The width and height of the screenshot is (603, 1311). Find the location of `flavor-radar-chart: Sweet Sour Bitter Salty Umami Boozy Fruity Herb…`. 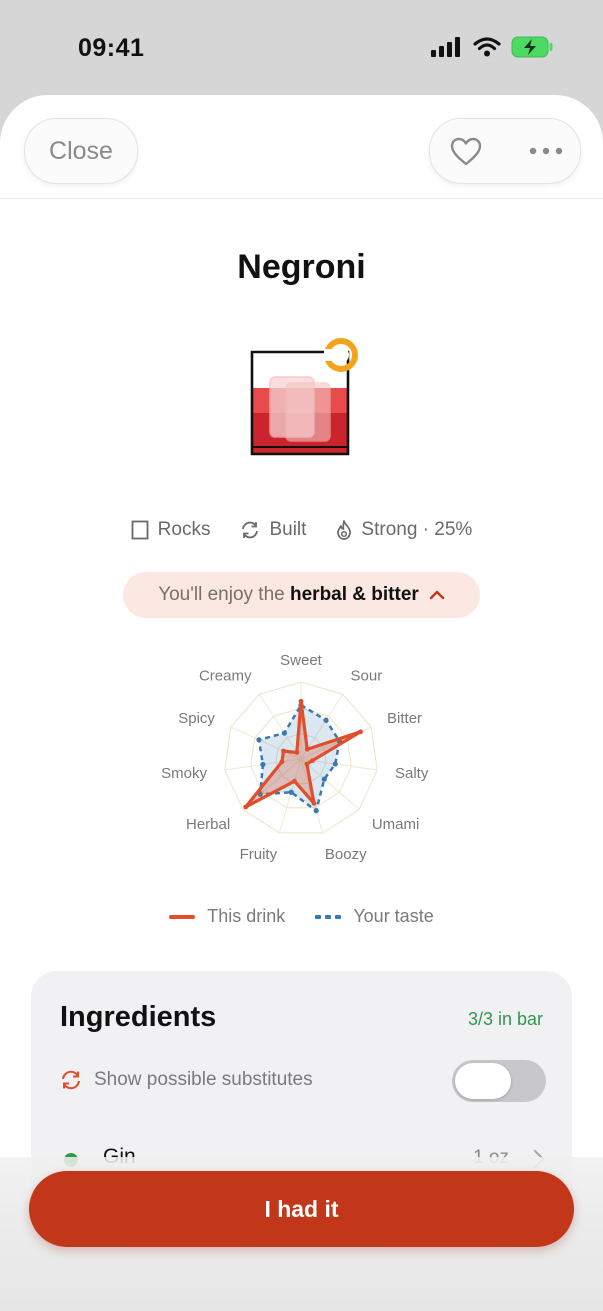

flavor-radar-chart: Sweet Sour Bitter Salty Umami Boozy Fruity Herb… is located at coordinates (295, 757).